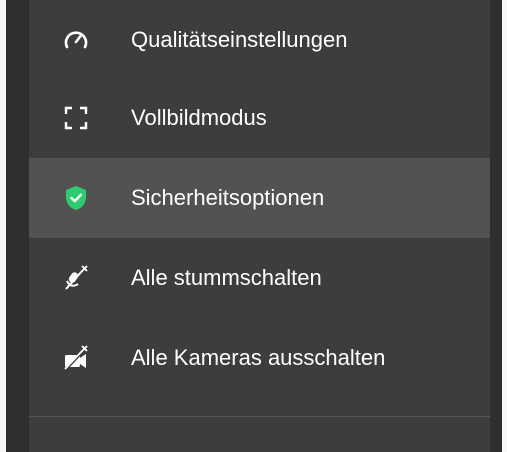  Describe the element at coordinates (199, 117) in the screenshot. I see `menu-item-label: Vollbildmodus` at that location.